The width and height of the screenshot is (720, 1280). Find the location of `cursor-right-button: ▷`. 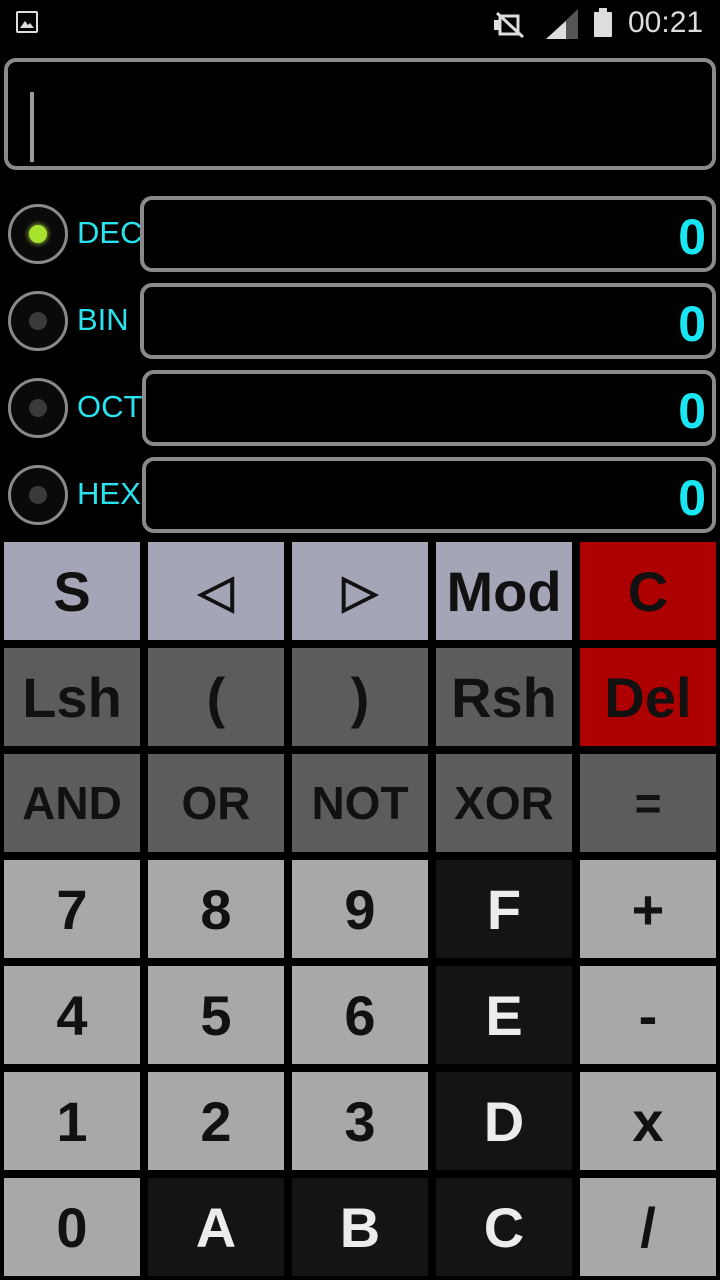

cursor-right-button: ▷ is located at coordinates (360, 591).